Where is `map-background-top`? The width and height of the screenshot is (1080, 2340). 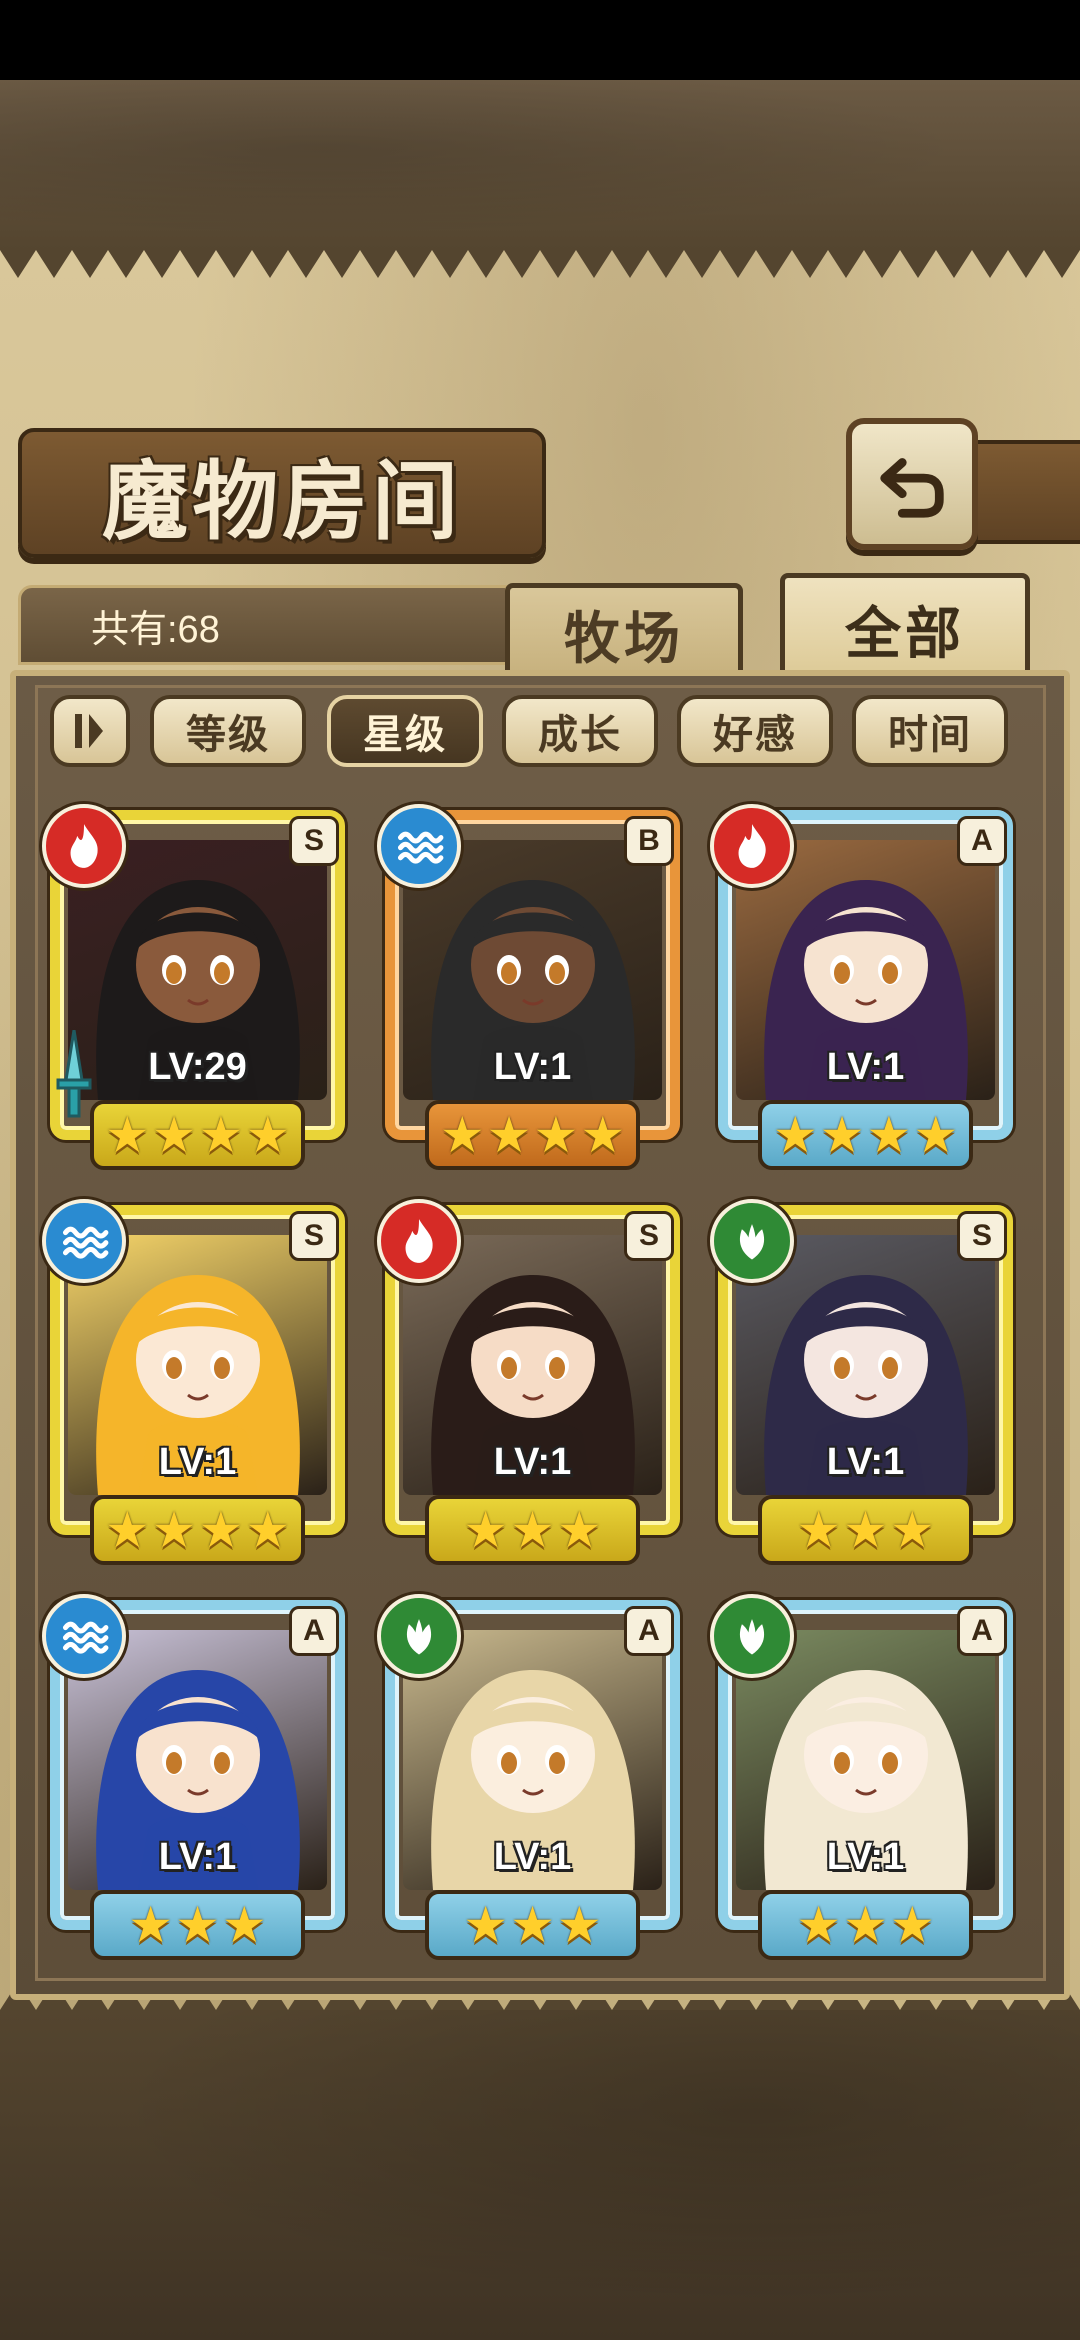 map-background-top is located at coordinates (540, 165).